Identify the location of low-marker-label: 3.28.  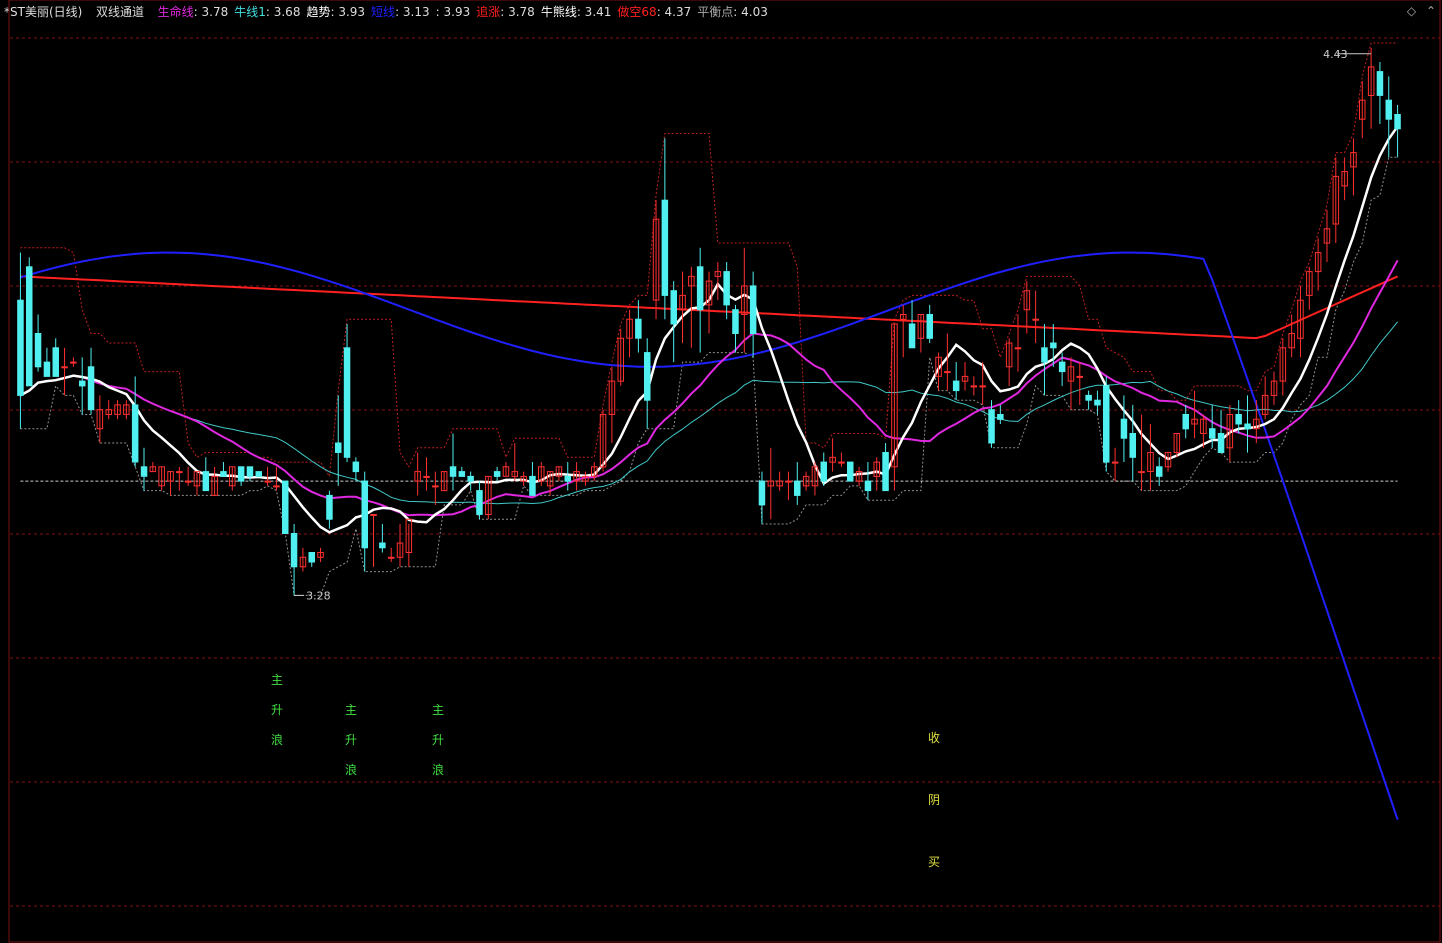
(318, 595).